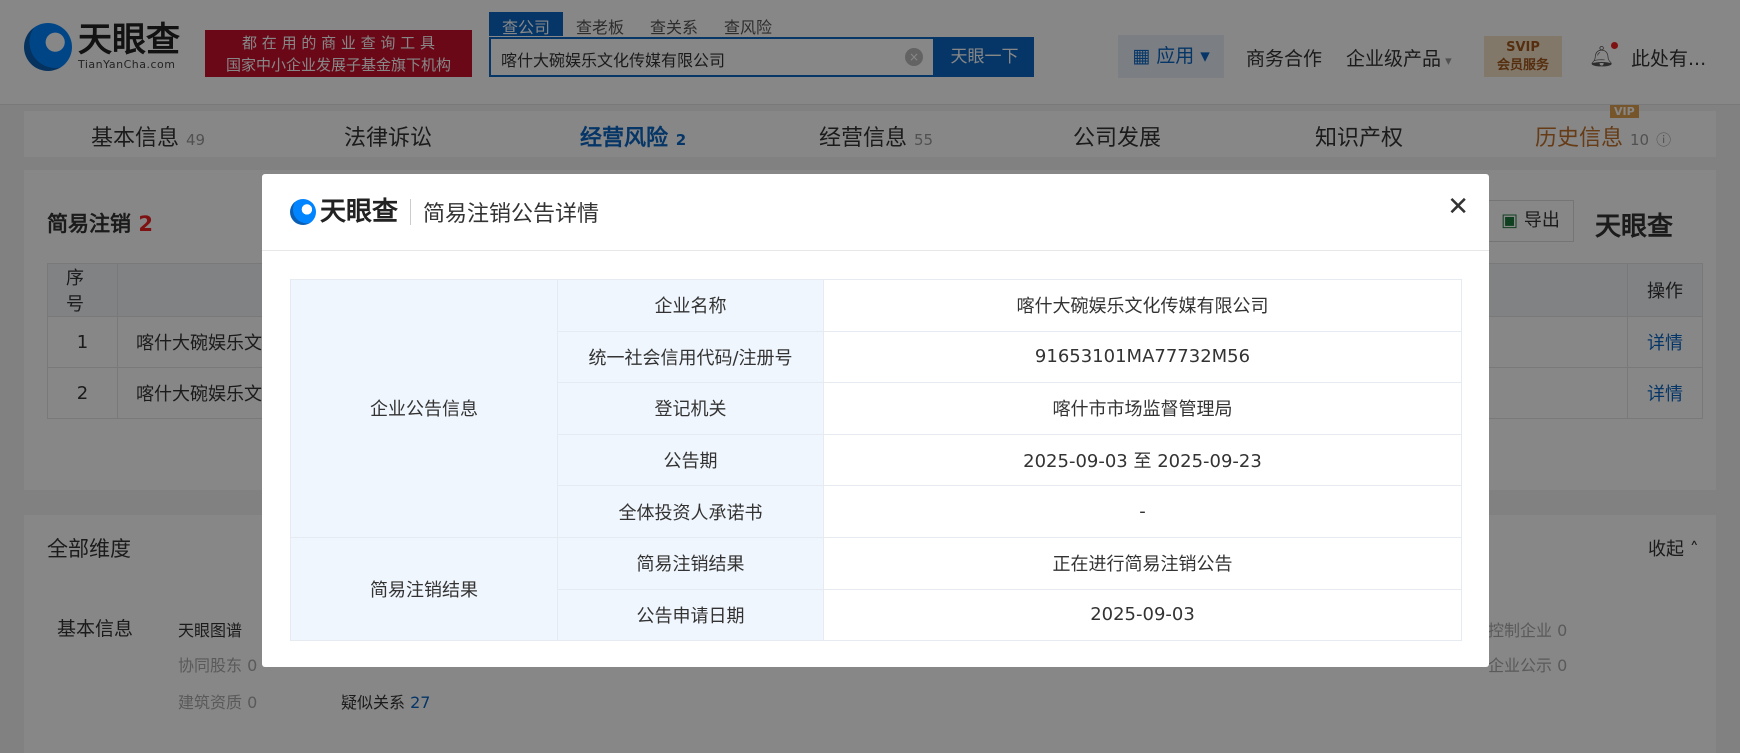 Image resolution: width=1740 pixels, height=753 pixels. Describe the element at coordinates (690, 357) in the screenshot. I see `field-label: 统一社会信用代码/注册号` at that location.